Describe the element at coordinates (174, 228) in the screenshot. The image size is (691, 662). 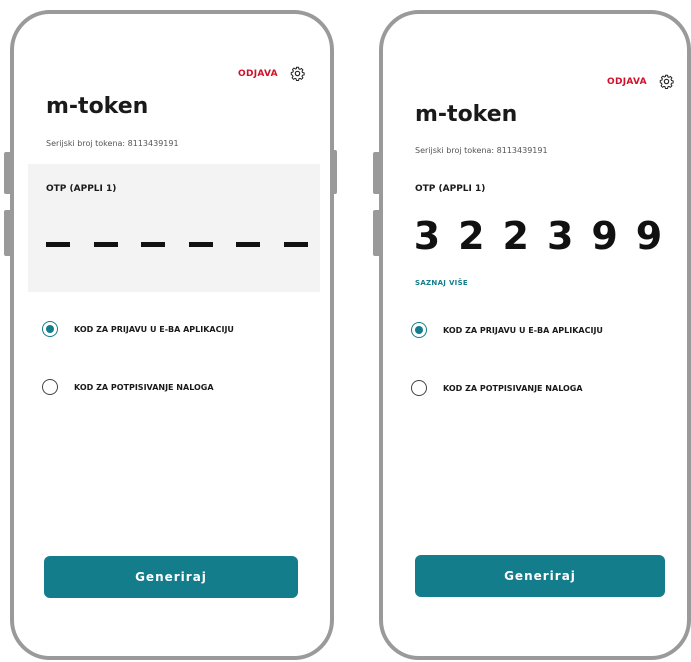
I see `otp-panel: OTP (APPLI 1)` at that location.